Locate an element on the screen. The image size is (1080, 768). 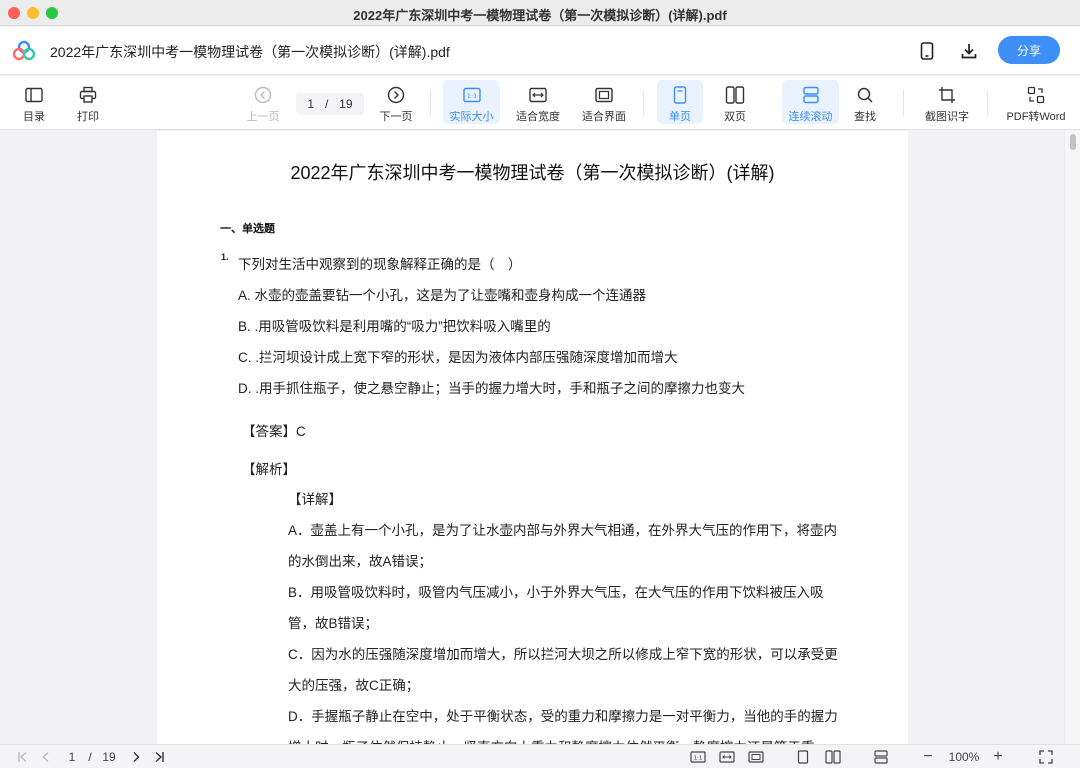
share-button: 分享 is located at coordinates (1029, 50).